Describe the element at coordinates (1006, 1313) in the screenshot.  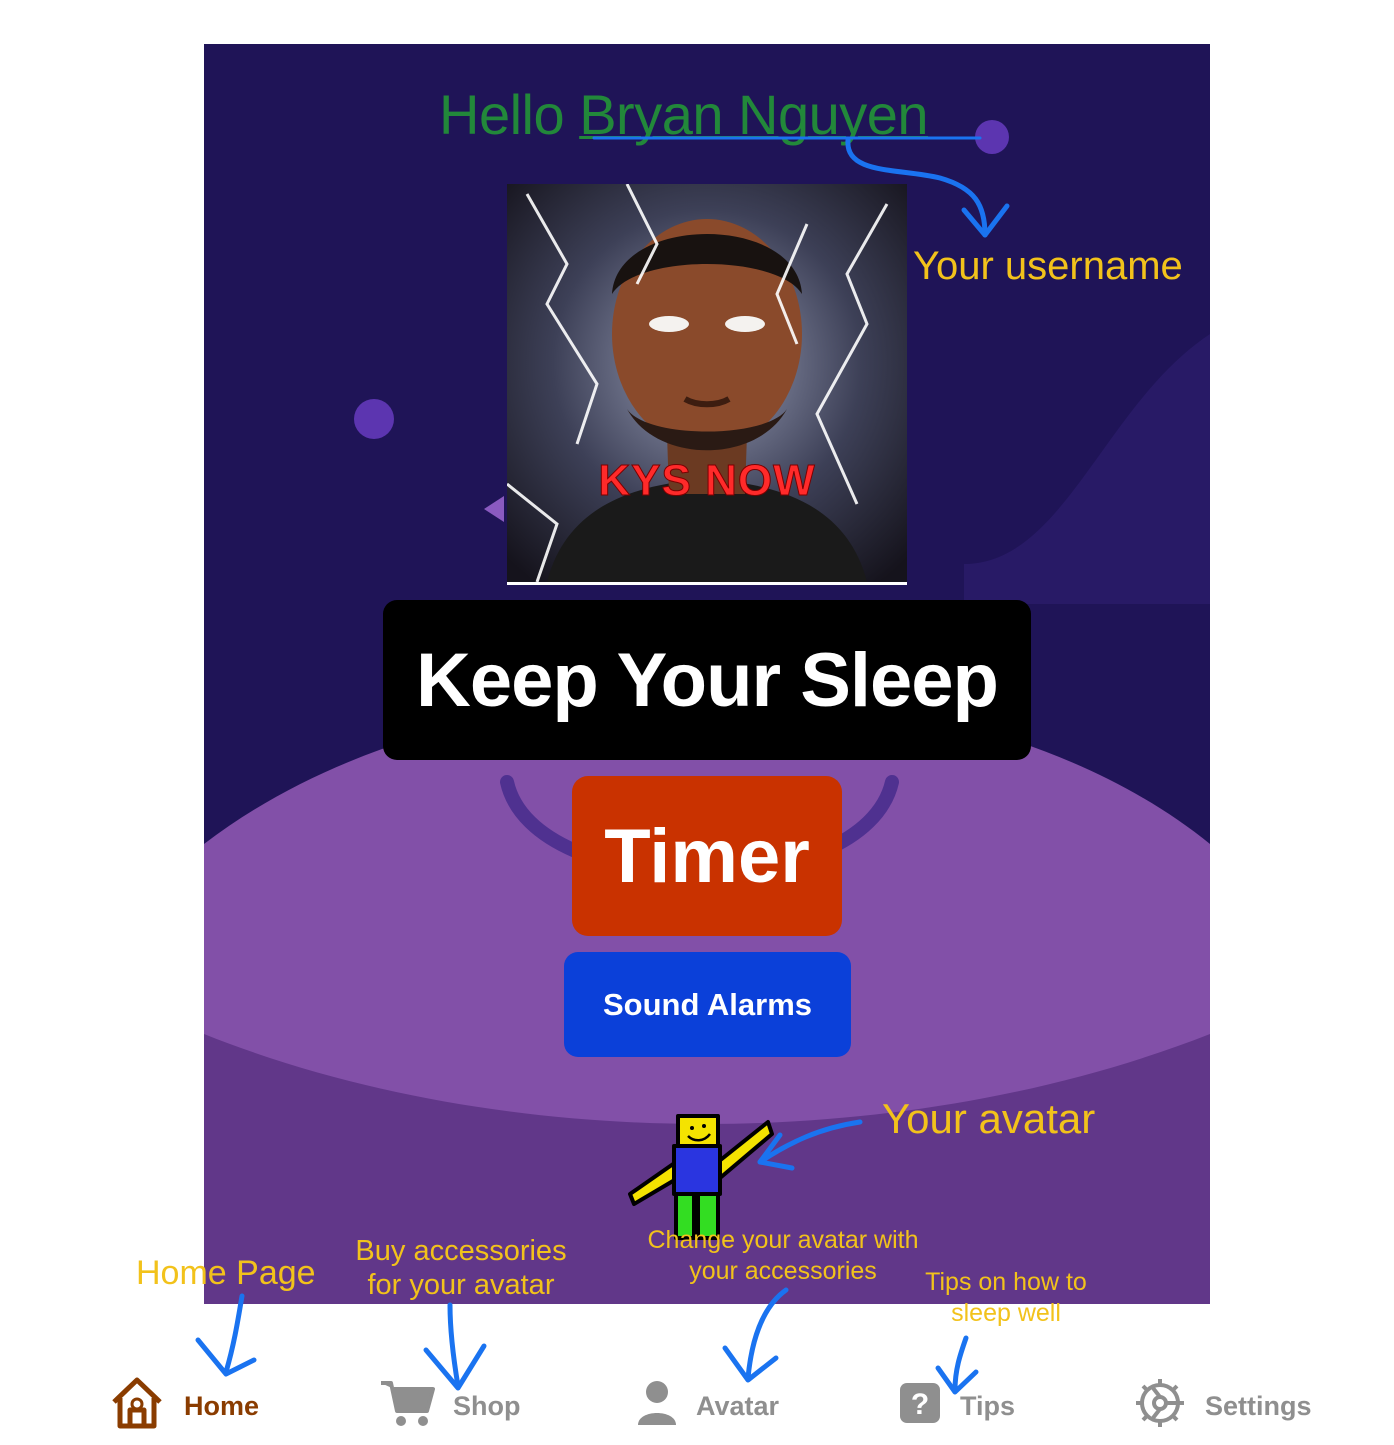
I see `tips-annotation-line2: sleep well` at that location.